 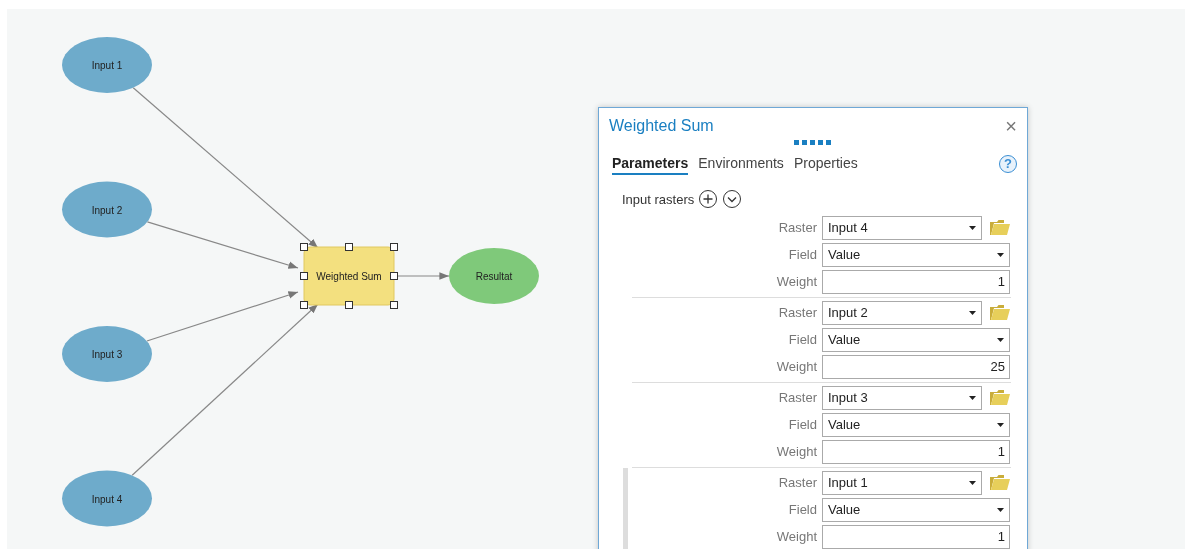 What do you see at coordinates (349, 276) in the screenshot?
I see `tool-node: Weighted Sum` at bounding box center [349, 276].